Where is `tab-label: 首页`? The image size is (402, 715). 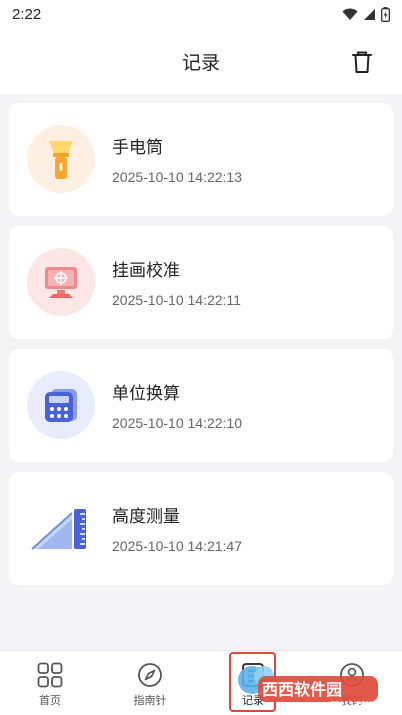
tab-label: 首页 is located at coordinates (50, 700).